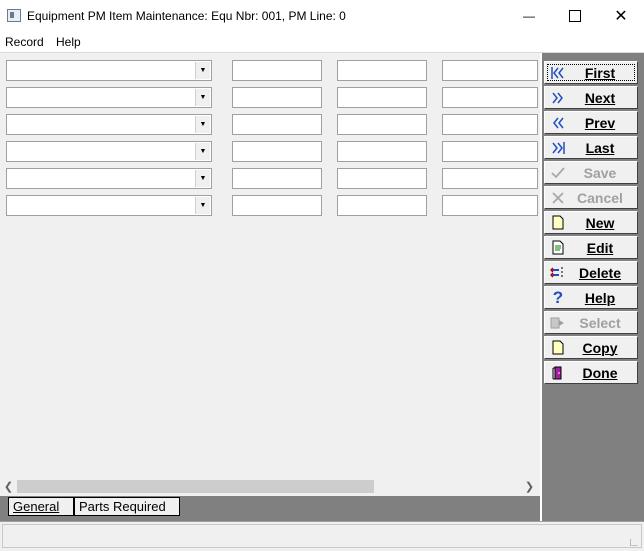  Describe the element at coordinates (600, 122) in the screenshot. I see `prev-button-label: Prev` at that location.